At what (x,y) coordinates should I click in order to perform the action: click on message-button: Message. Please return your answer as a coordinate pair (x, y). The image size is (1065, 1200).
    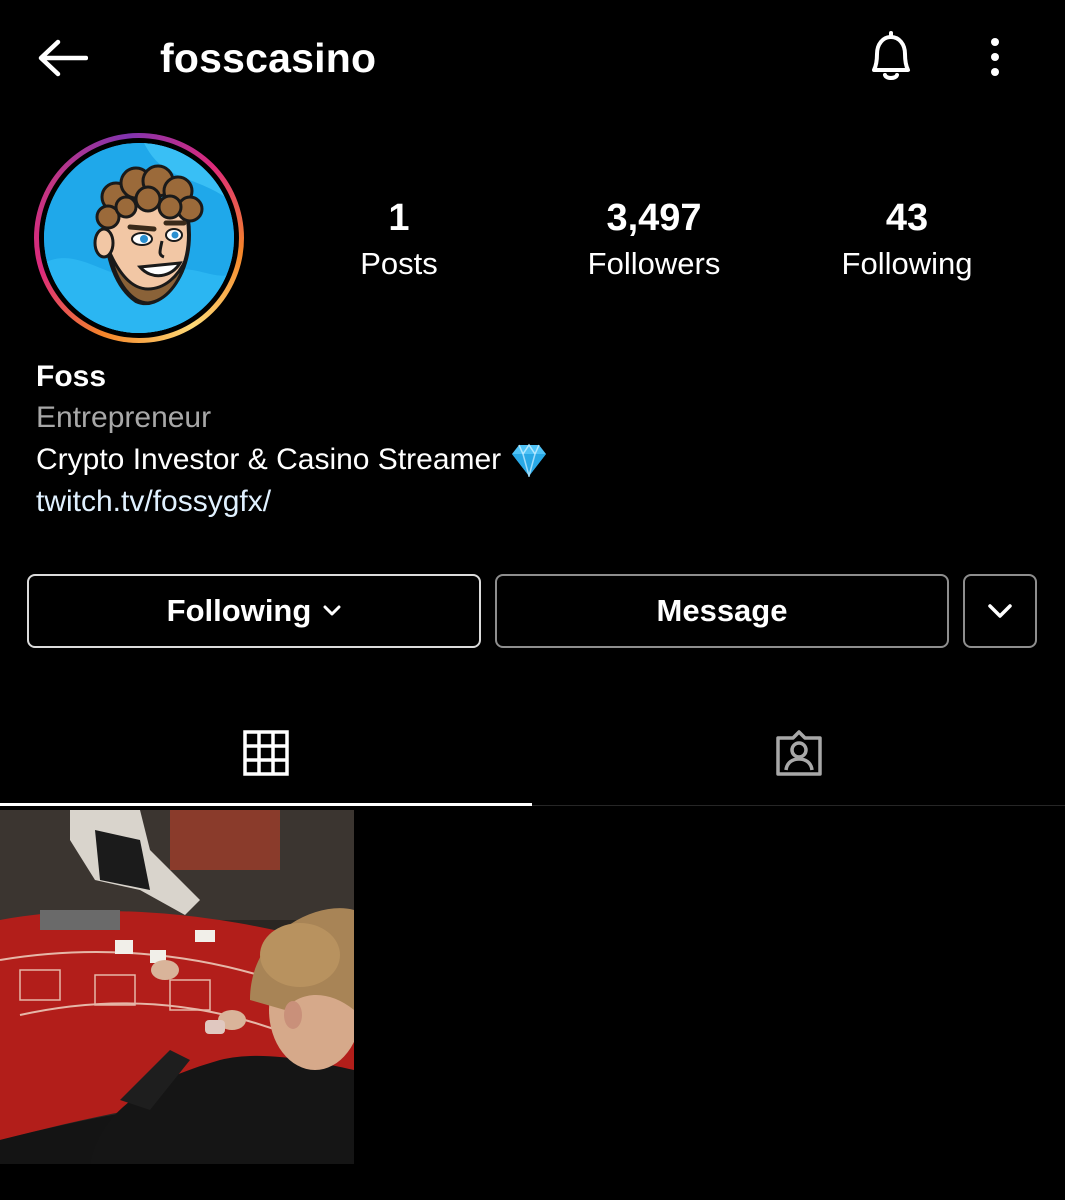
    Looking at the image, I should click on (722, 611).